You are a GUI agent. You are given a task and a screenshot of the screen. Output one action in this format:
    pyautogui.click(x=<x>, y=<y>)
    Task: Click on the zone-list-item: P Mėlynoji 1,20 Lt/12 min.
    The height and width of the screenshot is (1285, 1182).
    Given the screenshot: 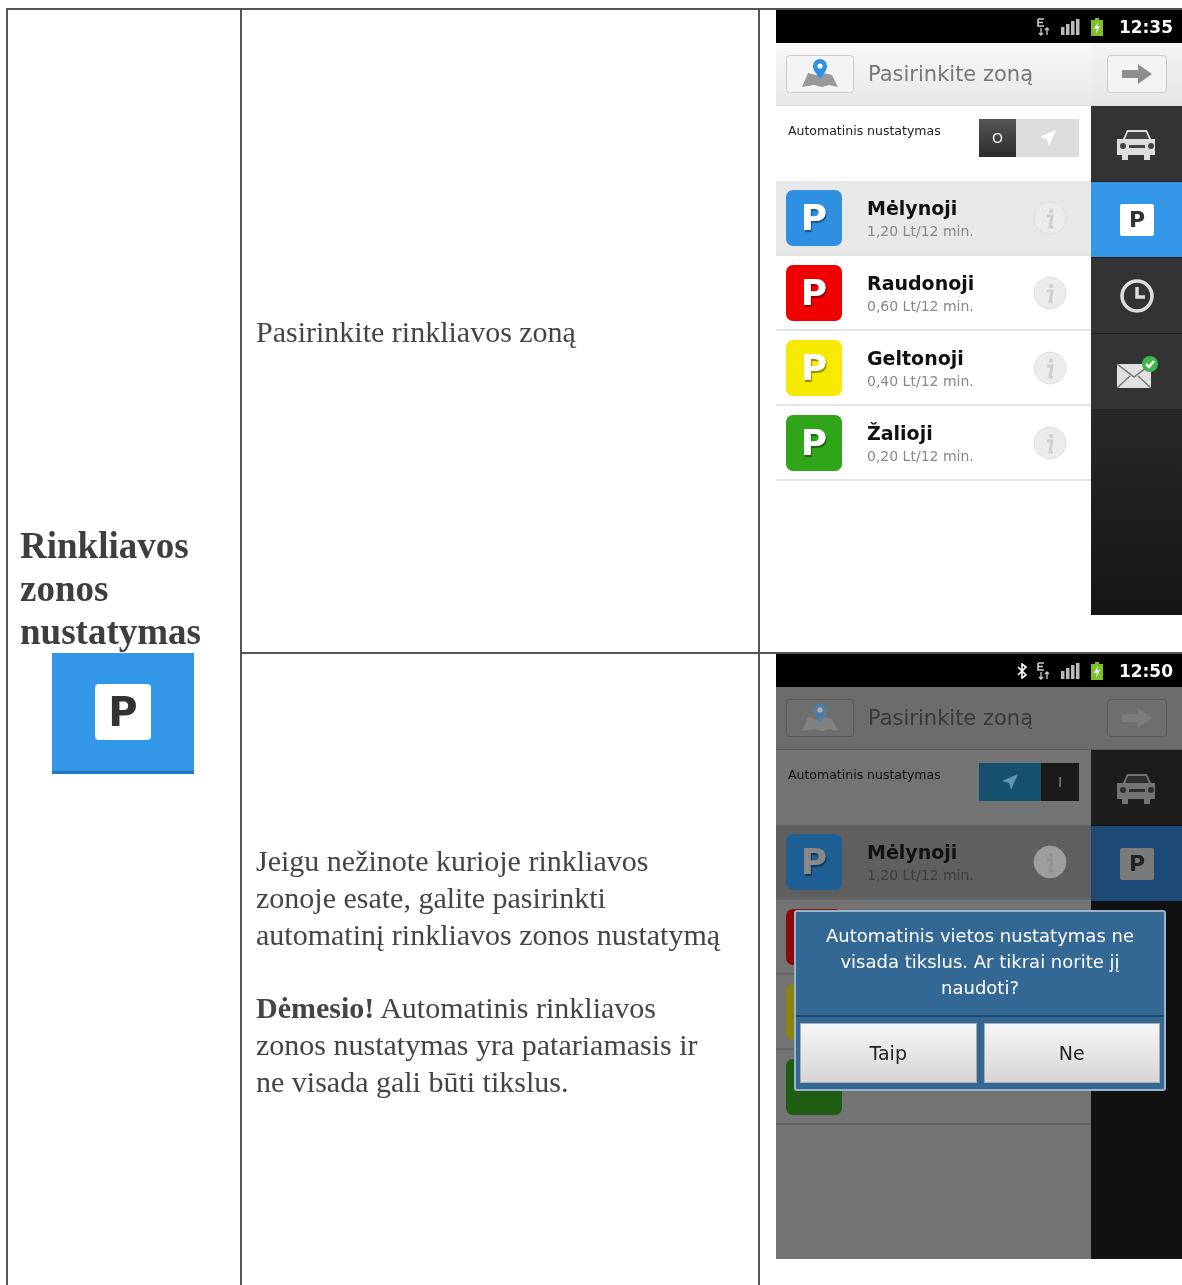 What is the action you would take?
    pyautogui.click(x=933, y=218)
    